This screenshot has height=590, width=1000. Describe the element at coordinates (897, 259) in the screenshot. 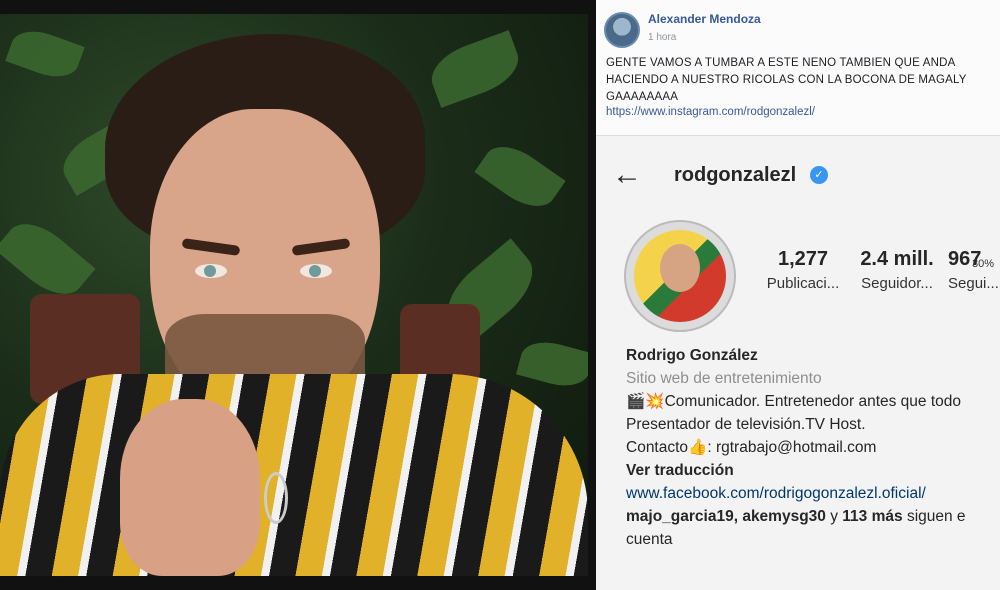

I see `stat-followers-value: 2.4 mill.` at that location.